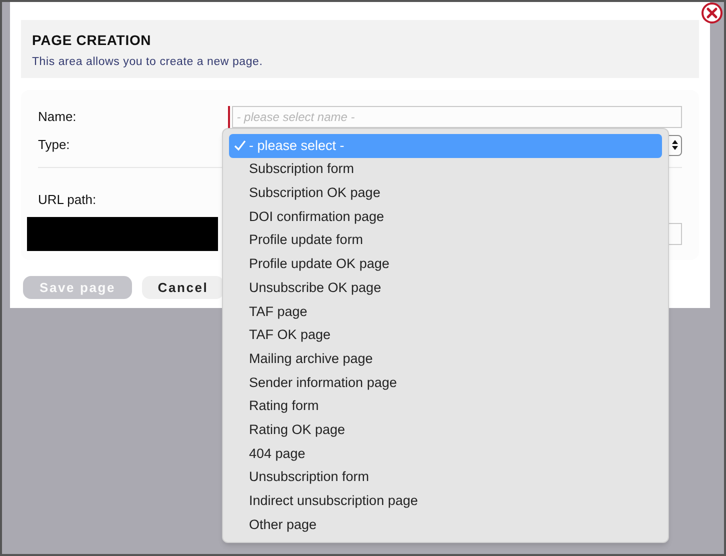 This screenshot has height=556, width=726. I want to click on dropdown-option: TAF OK page, so click(445, 336).